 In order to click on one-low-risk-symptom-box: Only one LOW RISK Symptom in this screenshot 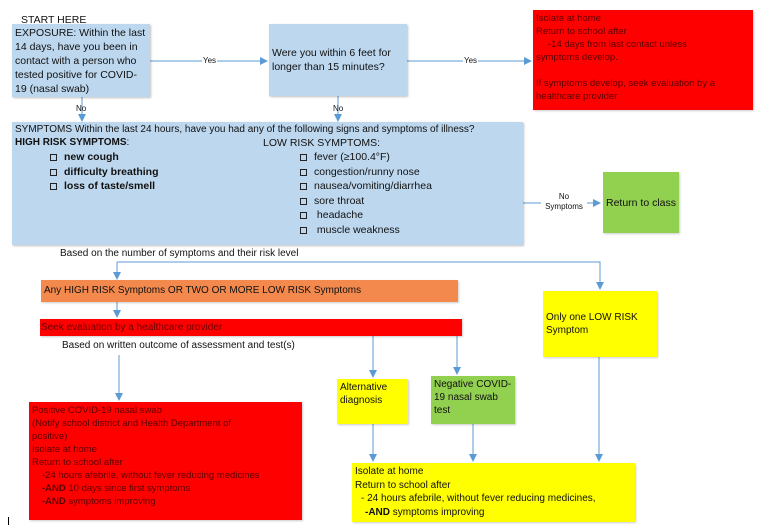, I will do `click(600, 324)`.